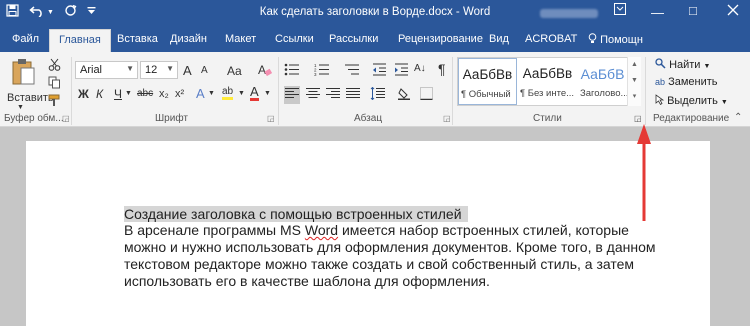  What do you see at coordinates (657, 12) in the screenshot?
I see `minimize-button: —` at bounding box center [657, 12].